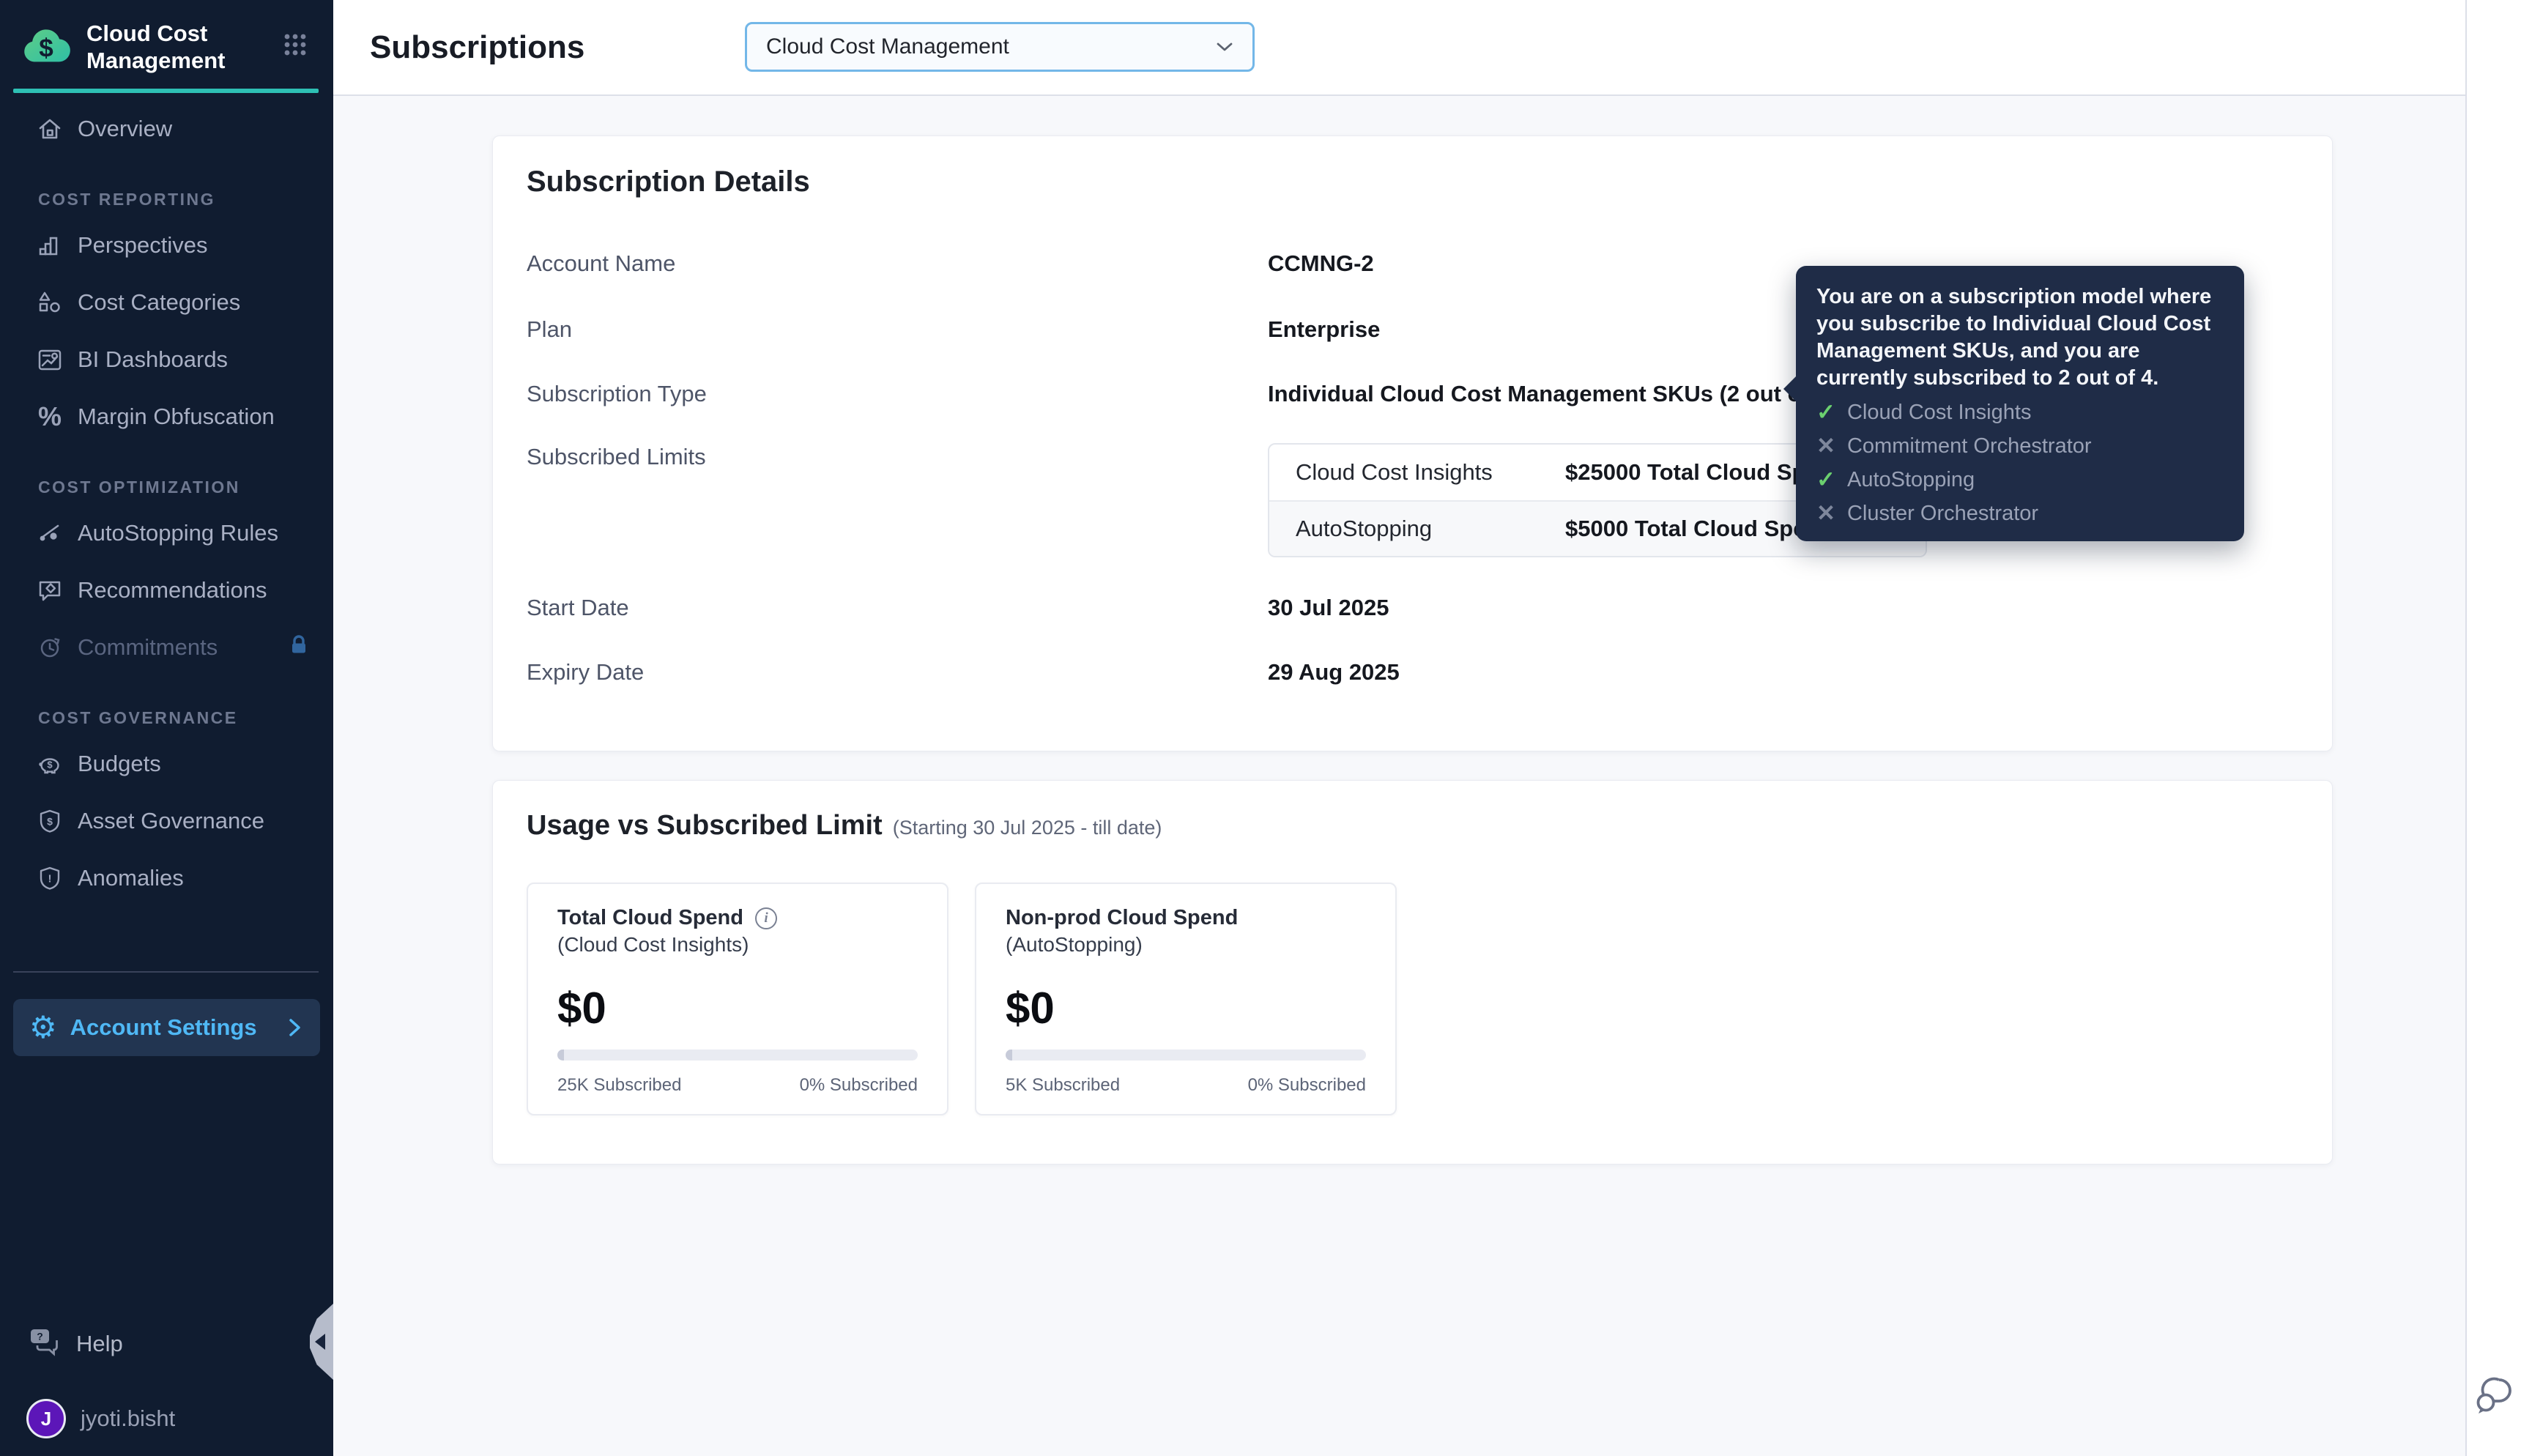  I want to click on sidebar-item-bi-dashboards: BI Dashboards, so click(166, 359).